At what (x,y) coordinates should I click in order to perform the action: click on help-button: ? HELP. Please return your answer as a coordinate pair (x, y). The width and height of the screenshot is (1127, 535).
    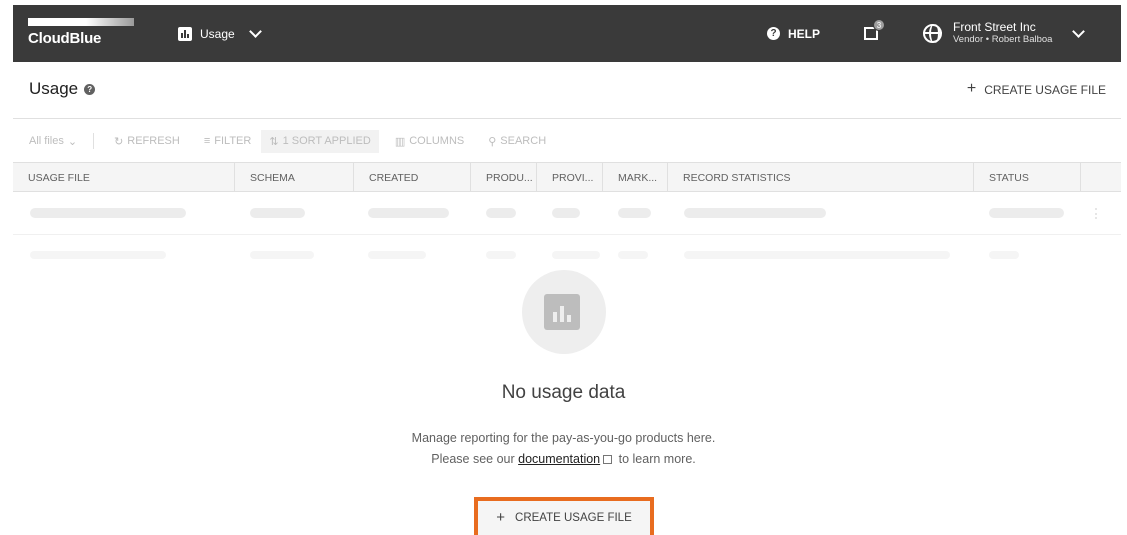
    Looking at the image, I should click on (793, 33).